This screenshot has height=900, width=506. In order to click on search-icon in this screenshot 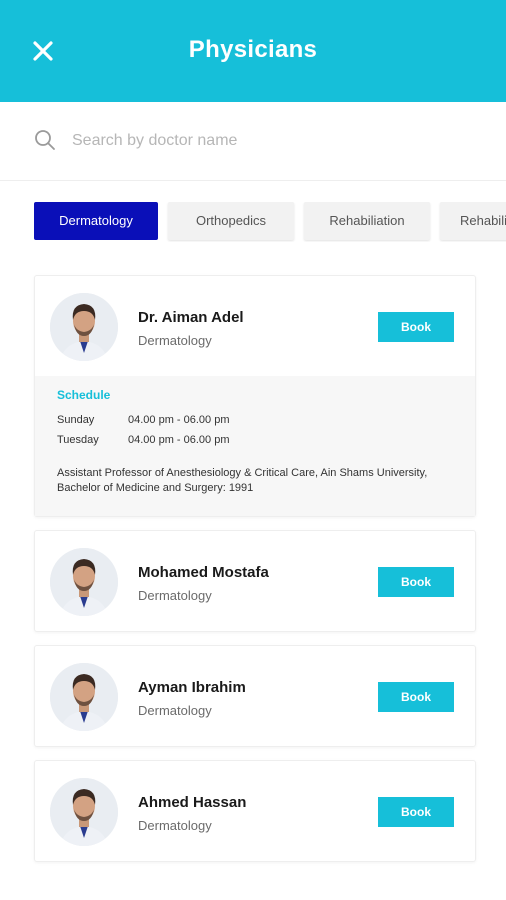, I will do `click(45, 140)`.